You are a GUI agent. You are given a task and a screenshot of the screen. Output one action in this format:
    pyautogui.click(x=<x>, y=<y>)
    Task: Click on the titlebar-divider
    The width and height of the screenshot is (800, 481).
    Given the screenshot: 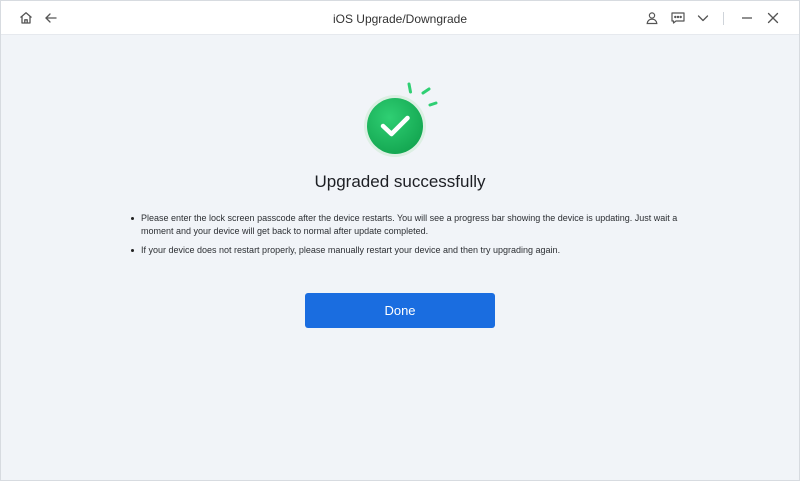 What is the action you would take?
    pyautogui.click(x=723, y=18)
    